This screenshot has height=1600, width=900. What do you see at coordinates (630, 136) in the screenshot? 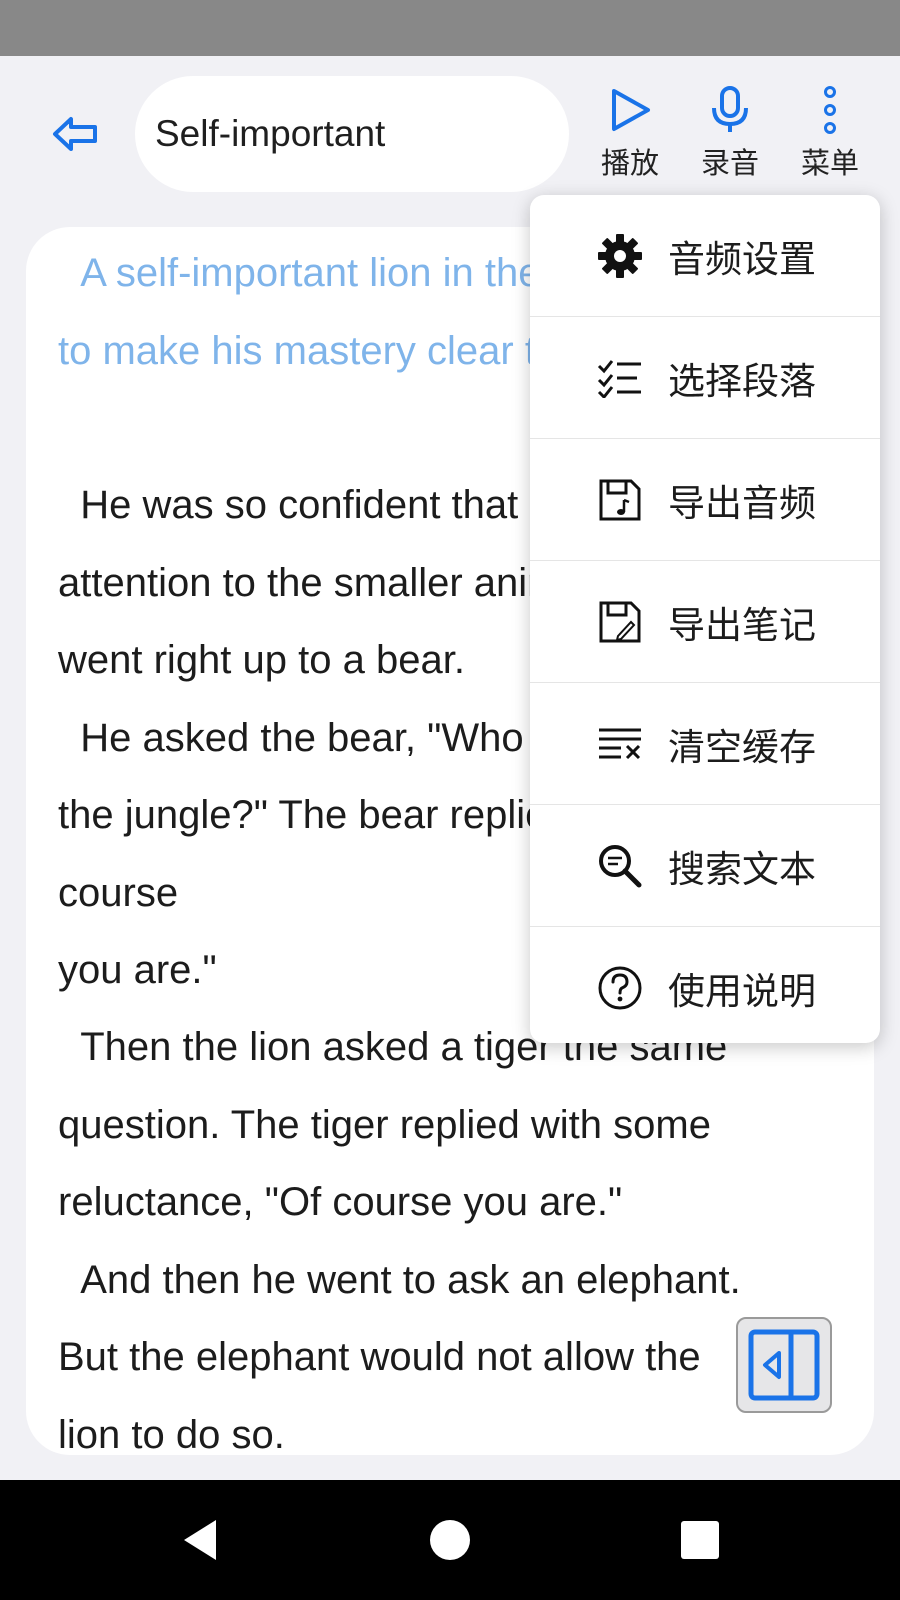
I see `play-button: 播放` at bounding box center [630, 136].